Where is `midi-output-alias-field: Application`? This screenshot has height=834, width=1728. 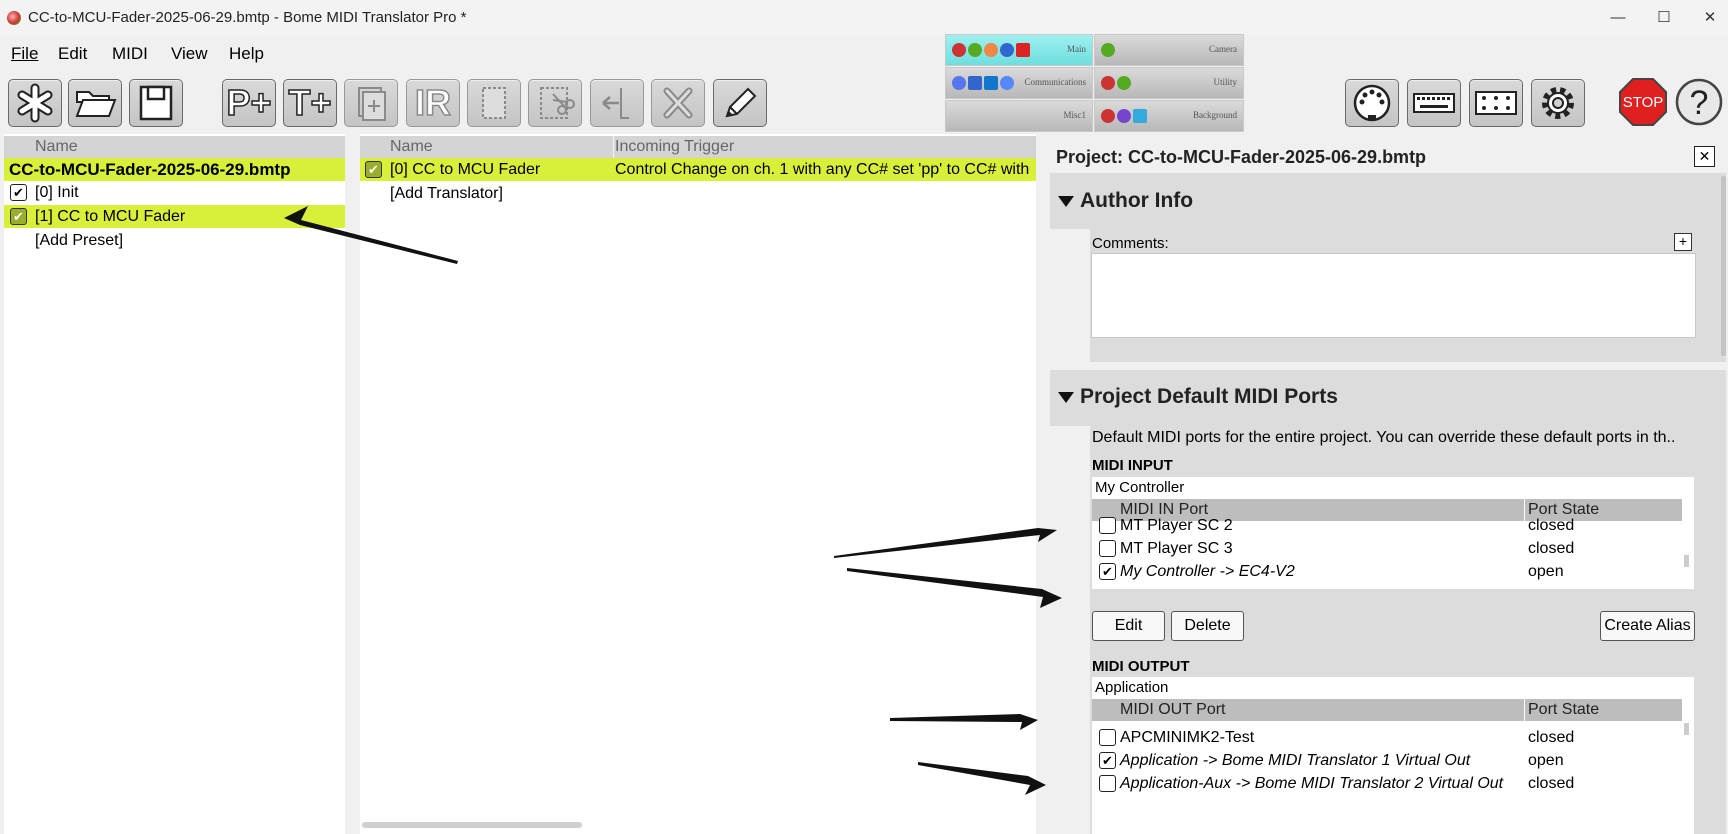
midi-output-alias-field: Application is located at coordinates (1393, 688).